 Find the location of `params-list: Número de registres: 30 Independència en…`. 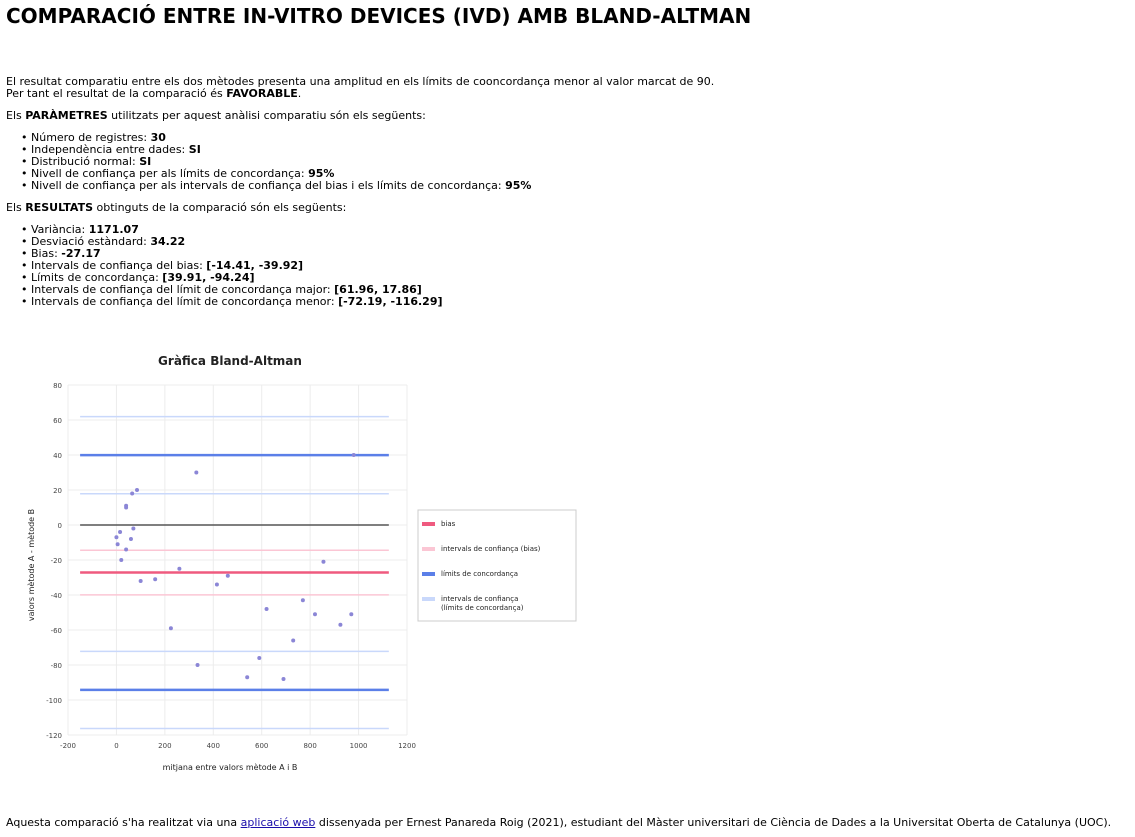

params-list: Número de registres: 30 Independència en… is located at coordinates (269, 162).